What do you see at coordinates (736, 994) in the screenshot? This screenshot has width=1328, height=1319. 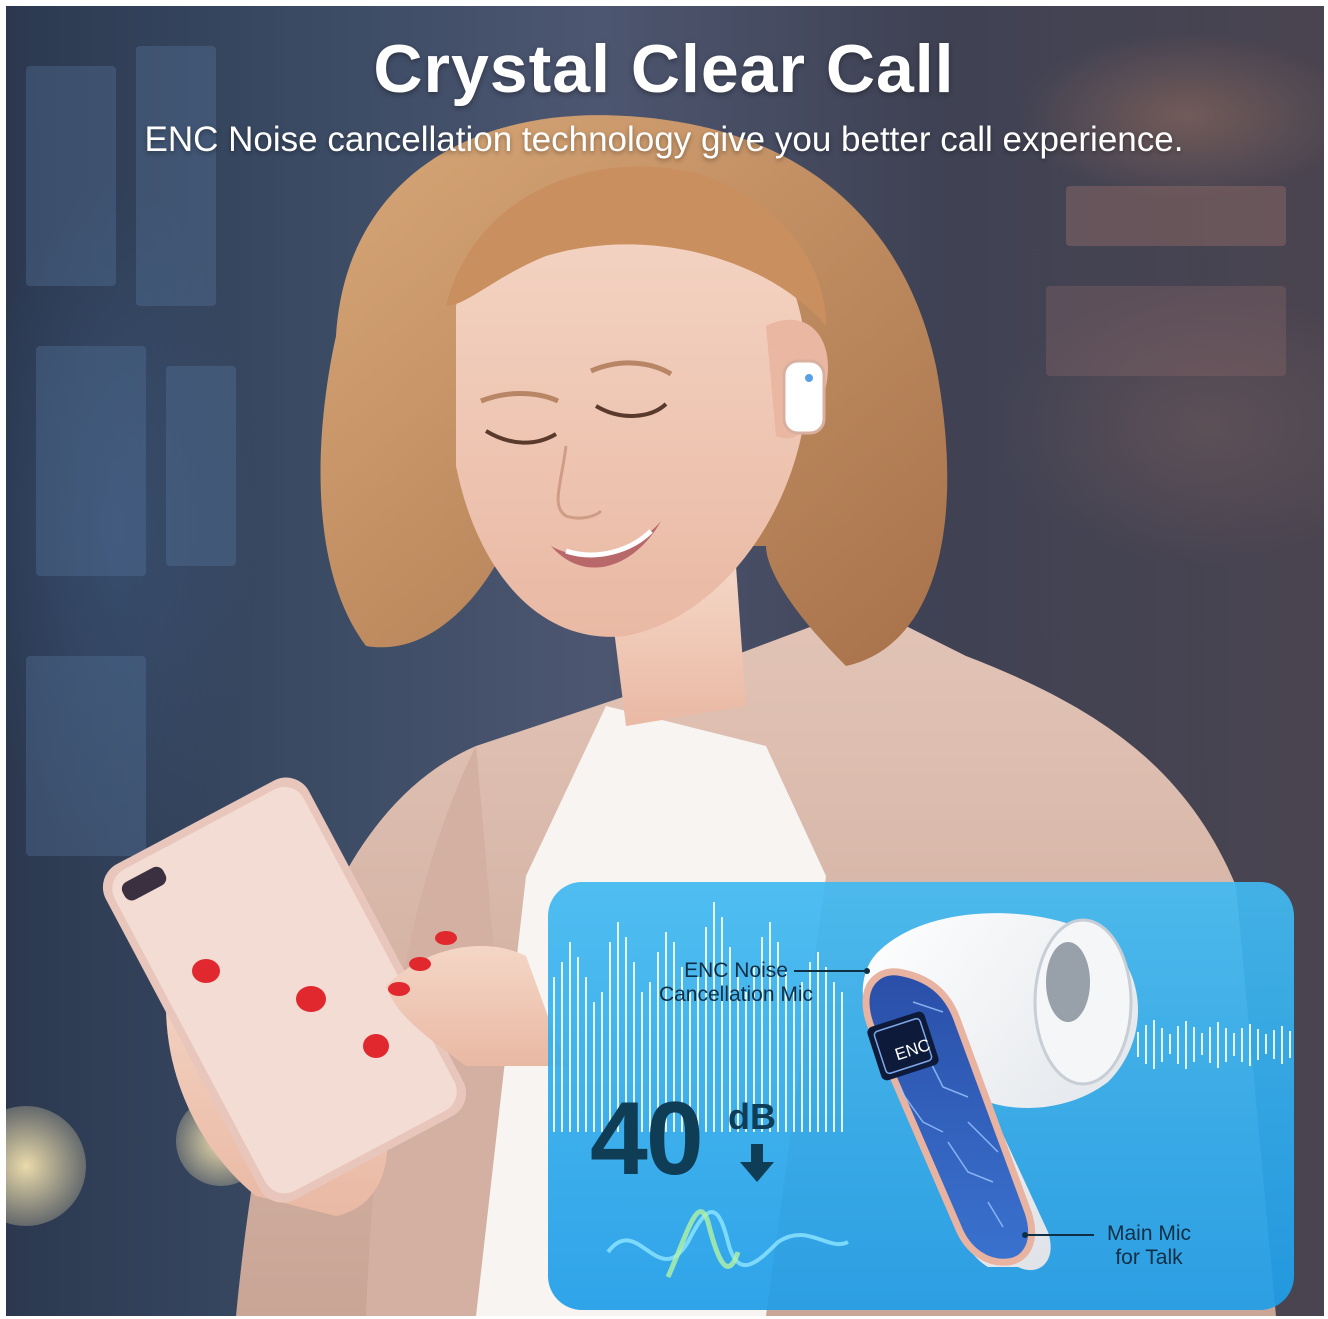 I see `enc-mic-callout-line-2: Cancellation Mic` at bounding box center [736, 994].